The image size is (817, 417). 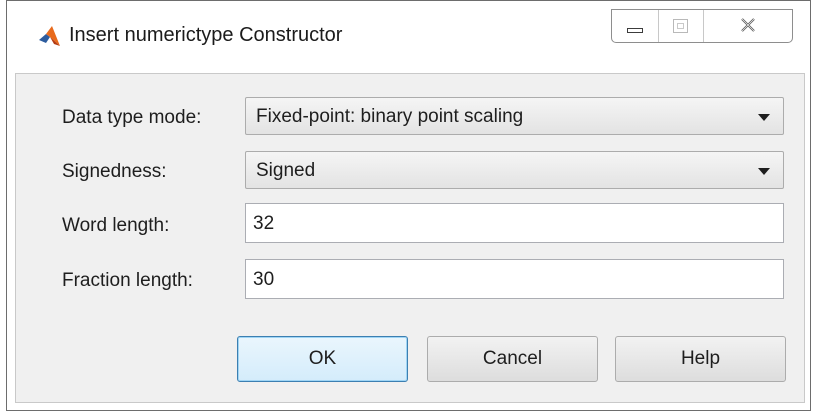 I want to click on close-button, so click(x=748, y=26).